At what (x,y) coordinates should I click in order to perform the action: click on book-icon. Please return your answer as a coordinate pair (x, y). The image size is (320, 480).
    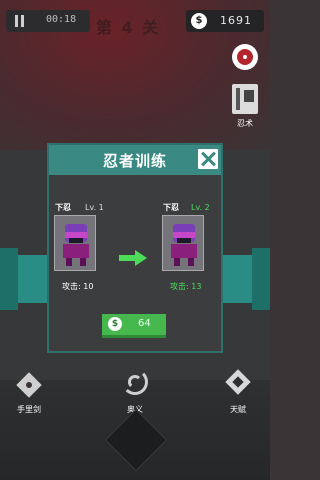
    Looking at the image, I should click on (249, 96).